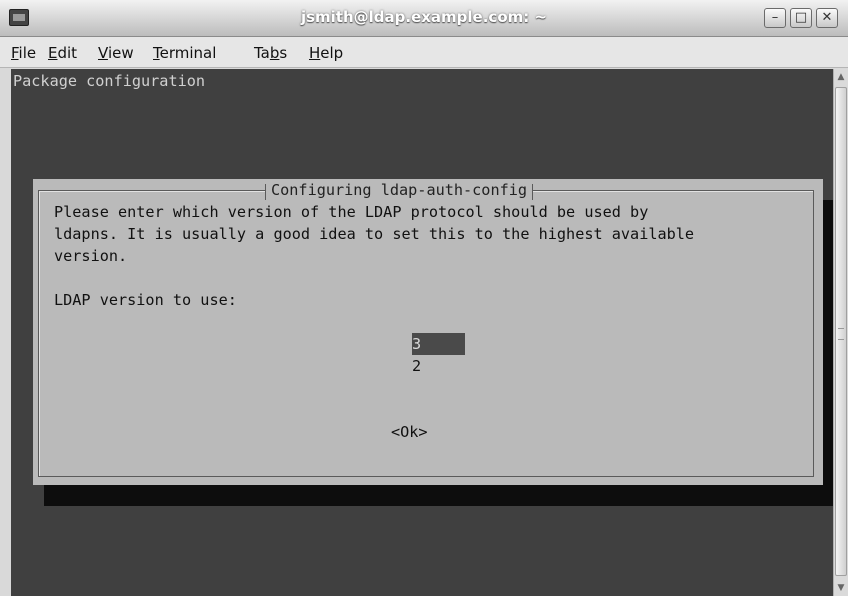  Describe the element at coordinates (184, 53) in the screenshot. I see `menu-terminal: Terminal` at that location.